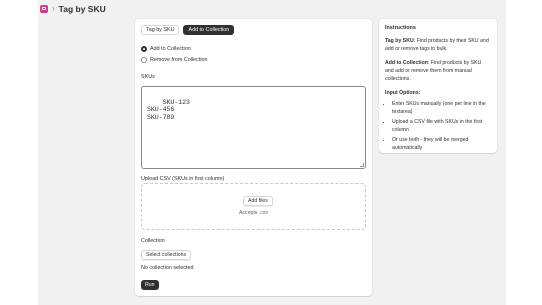 The height and width of the screenshot is (305, 542). I want to click on select-collections-button: Select collections, so click(166, 255).